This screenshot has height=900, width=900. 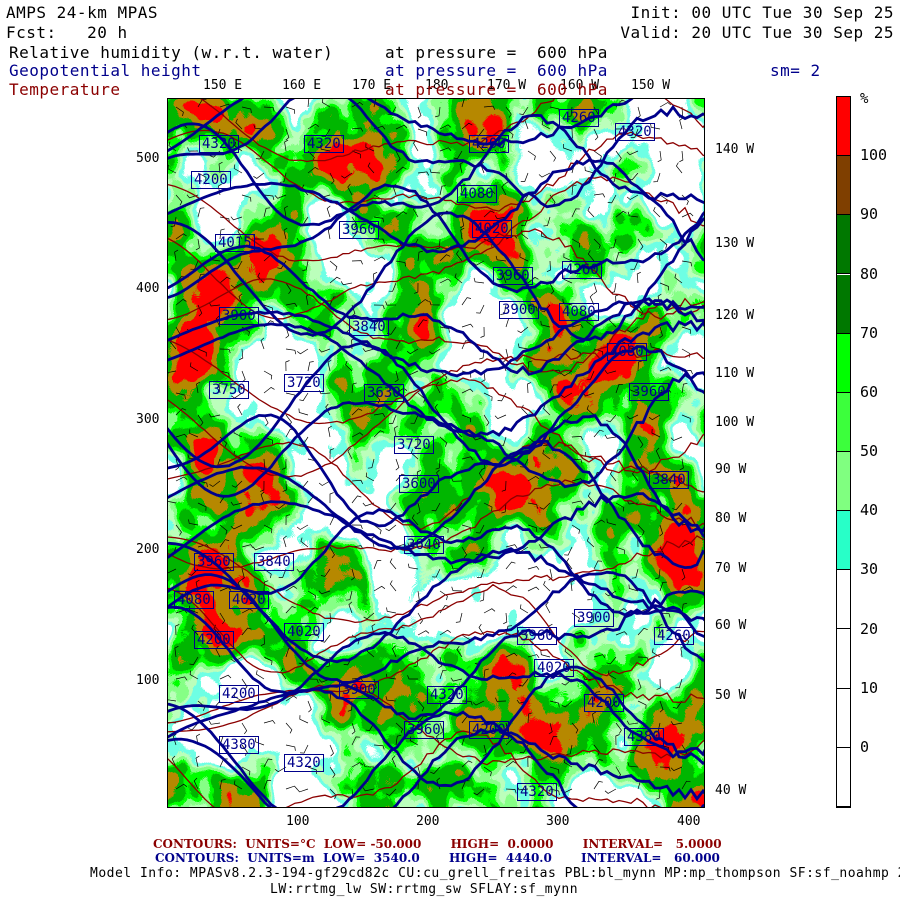 What do you see at coordinates (869, 391) in the screenshot?
I see `colorbar-label: 60` at bounding box center [869, 391].